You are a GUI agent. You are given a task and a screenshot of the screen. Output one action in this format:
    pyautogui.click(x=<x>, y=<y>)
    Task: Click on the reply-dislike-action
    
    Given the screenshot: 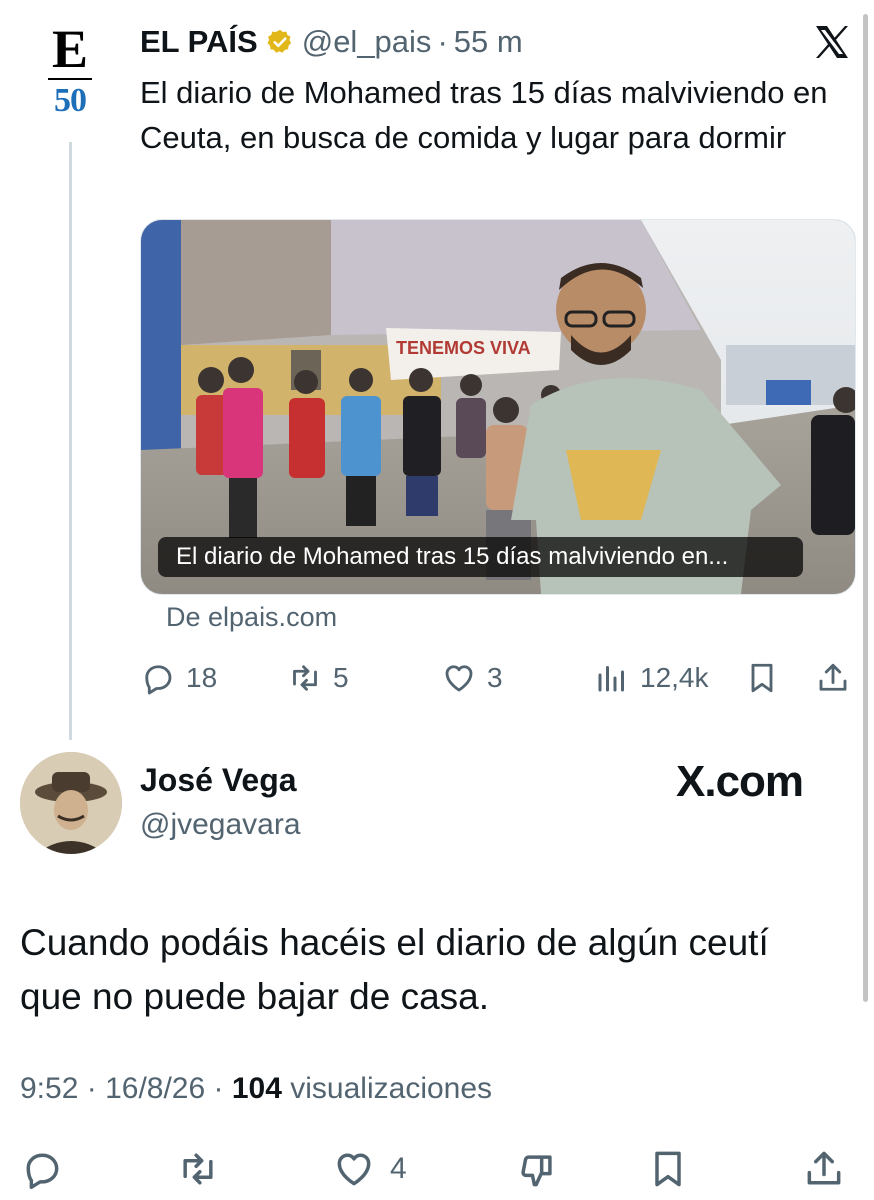 What is the action you would take?
    pyautogui.click(x=538, y=1169)
    